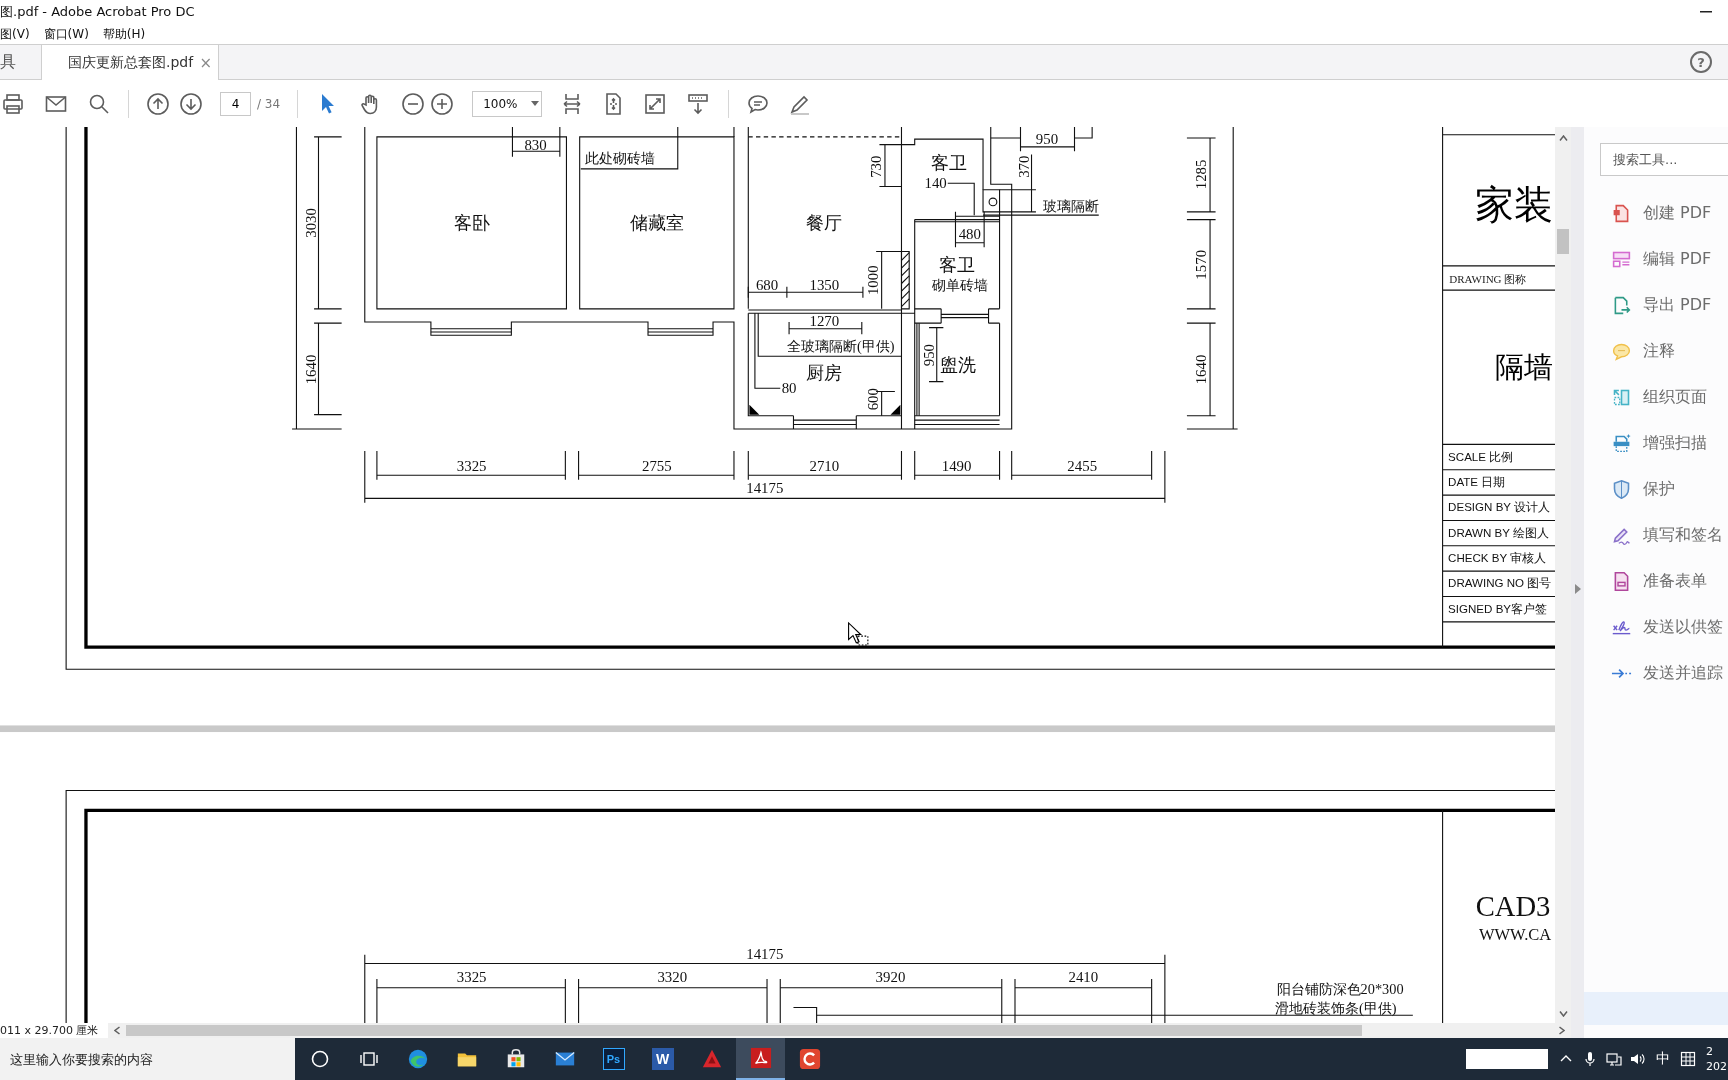 This screenshot has width=1728, height=1080. What do you see at coordinates (1524, 367) in the screenshot?
I see `drawing-name: 隔墙` at bounding box center [1524, 367].